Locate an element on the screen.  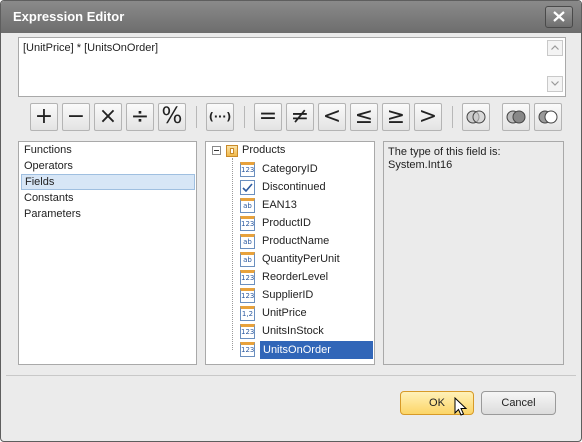
parentheses-button: (···) is located at coordinates (220, 117).